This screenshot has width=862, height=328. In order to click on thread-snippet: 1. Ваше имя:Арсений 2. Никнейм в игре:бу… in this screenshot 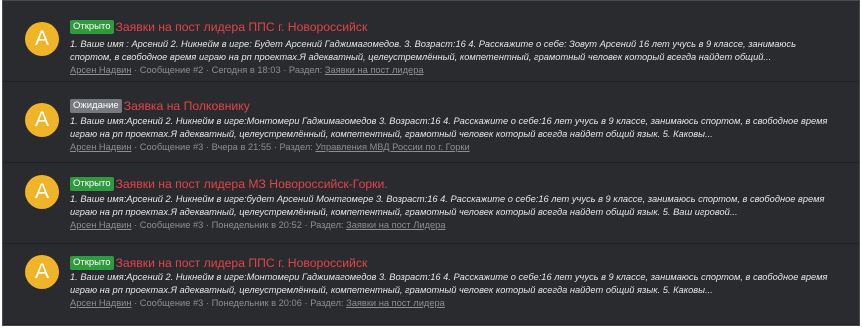, I will do `click(447, 205)`.